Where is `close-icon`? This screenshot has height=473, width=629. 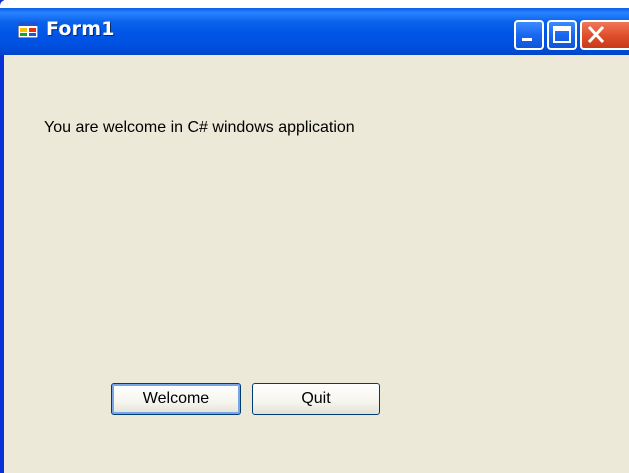 close-icon is located at coordinates (596, 34).